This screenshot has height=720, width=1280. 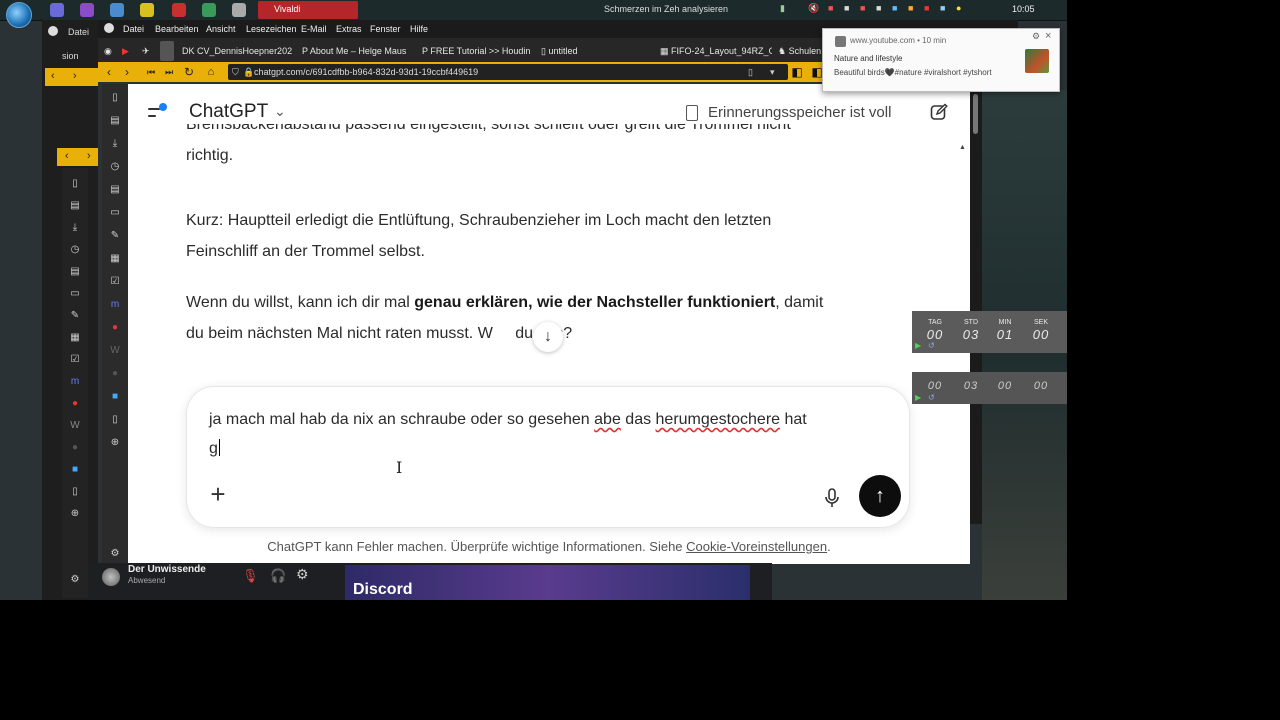 What do you see at coordinates (228, 112) in the screenshot?
I see `model-selector: ChatGPT` at bounding box center [228, 112].